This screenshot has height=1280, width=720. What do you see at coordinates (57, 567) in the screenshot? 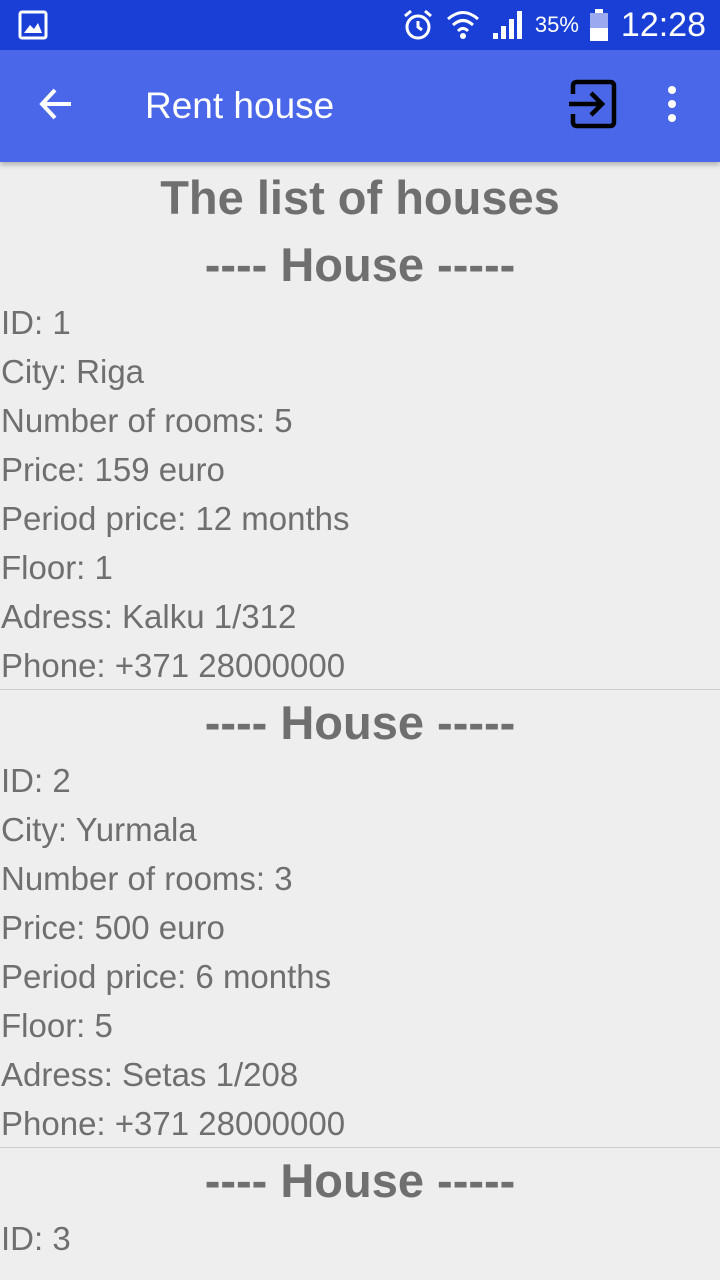
I see `house-floor: Floor: 1` at bounding box center [57, 567].